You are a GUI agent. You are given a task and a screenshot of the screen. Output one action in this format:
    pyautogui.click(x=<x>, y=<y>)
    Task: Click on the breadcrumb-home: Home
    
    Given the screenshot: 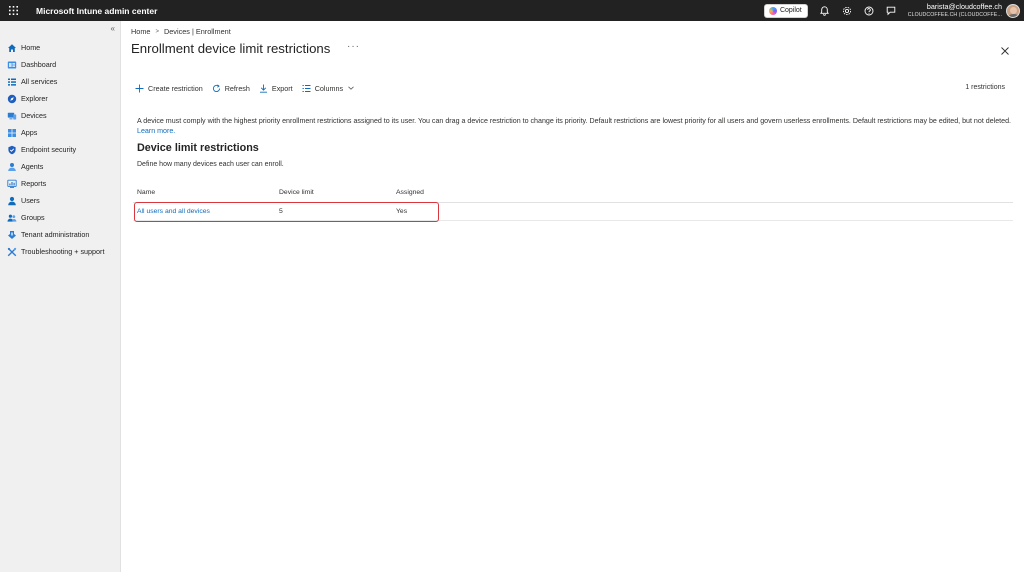 What is the action you would take?
    pyautogui.click(x=140, y=31)
    